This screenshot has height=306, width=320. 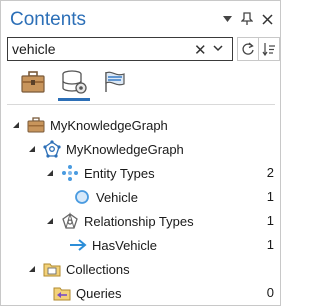 I want to click on relationship-types-count: 1, so click(x=270, y=220).